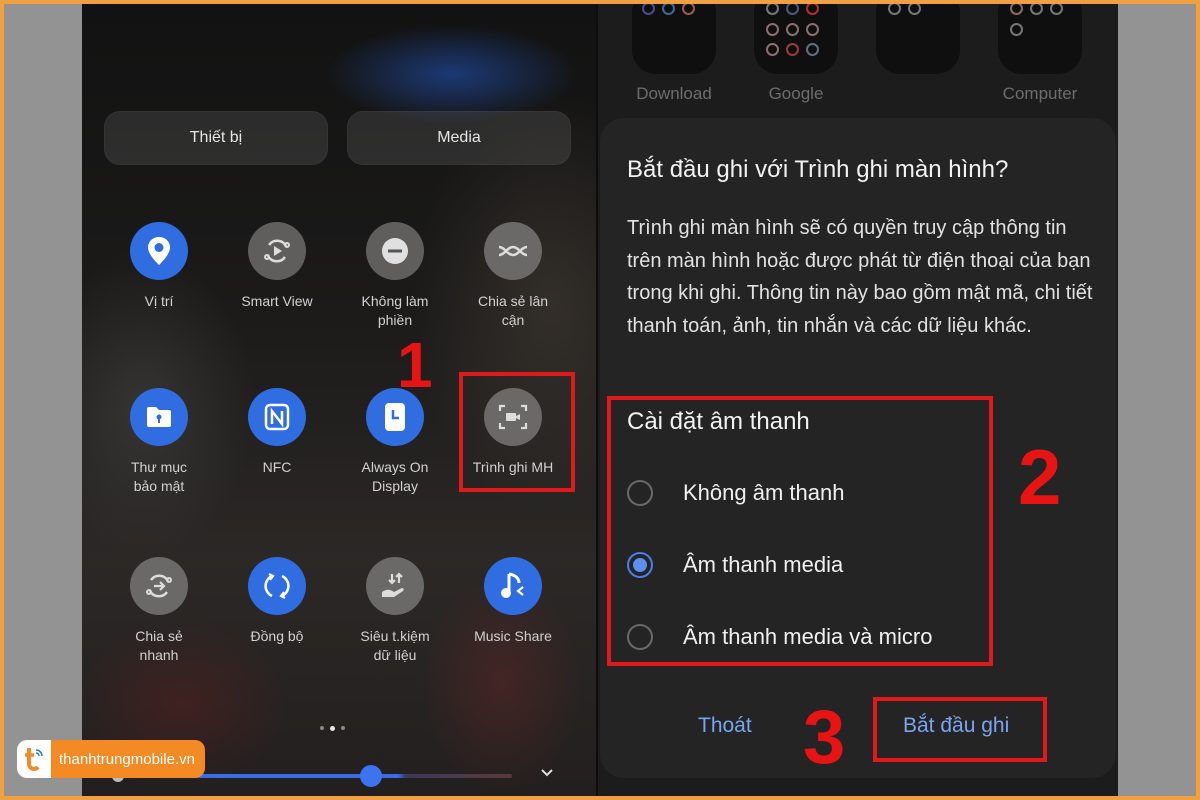  What do you see at coordinates (1040, 477) in the screenshot?
I see `step-number-2: 2` at bounding box center [1040, 477].